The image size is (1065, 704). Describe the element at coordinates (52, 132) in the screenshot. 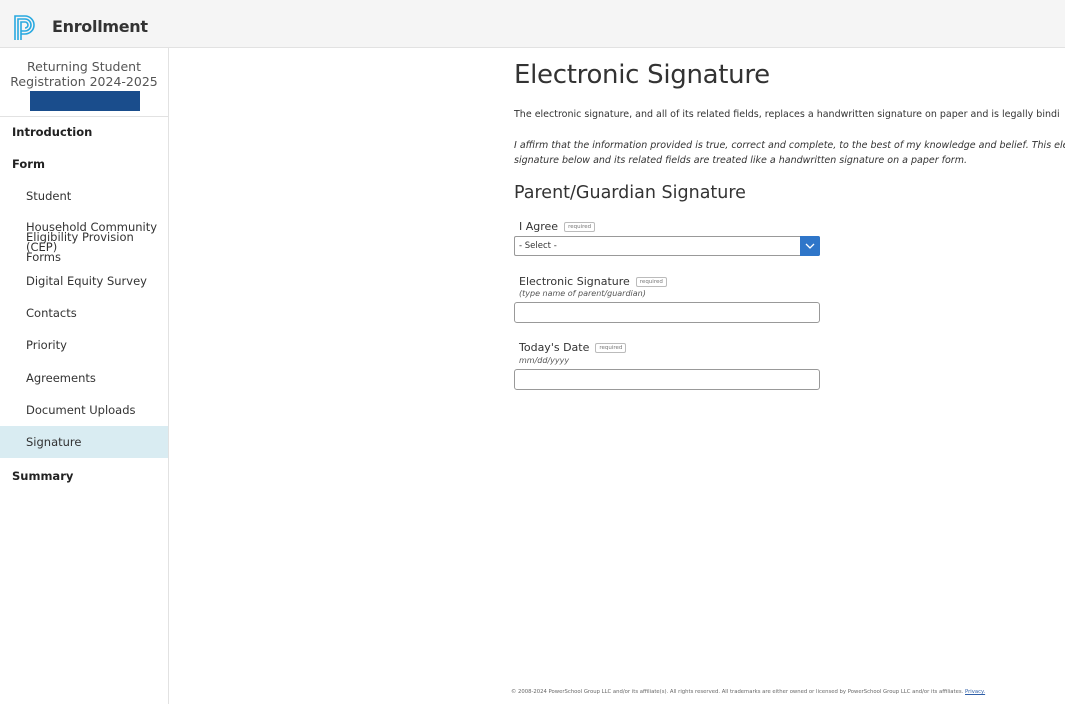

I see `sidebar-section-introduction: Introduction` at that location.